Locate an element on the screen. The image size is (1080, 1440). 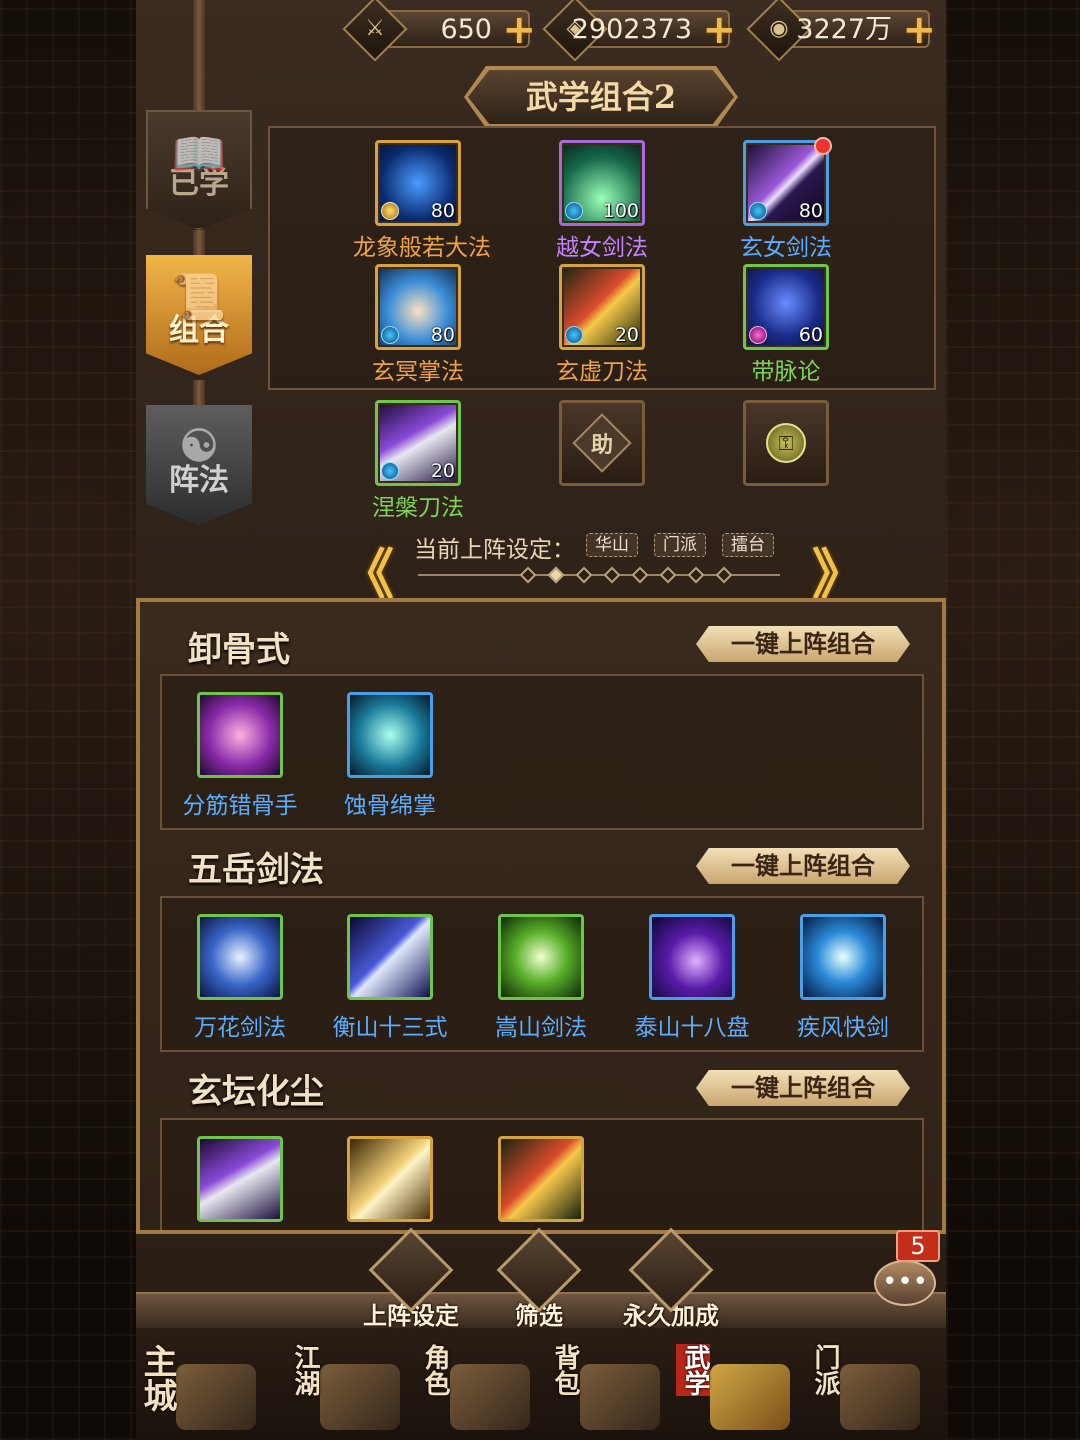
coin-counter: ◈ 2902373 + is located at coordinates (639, 31).